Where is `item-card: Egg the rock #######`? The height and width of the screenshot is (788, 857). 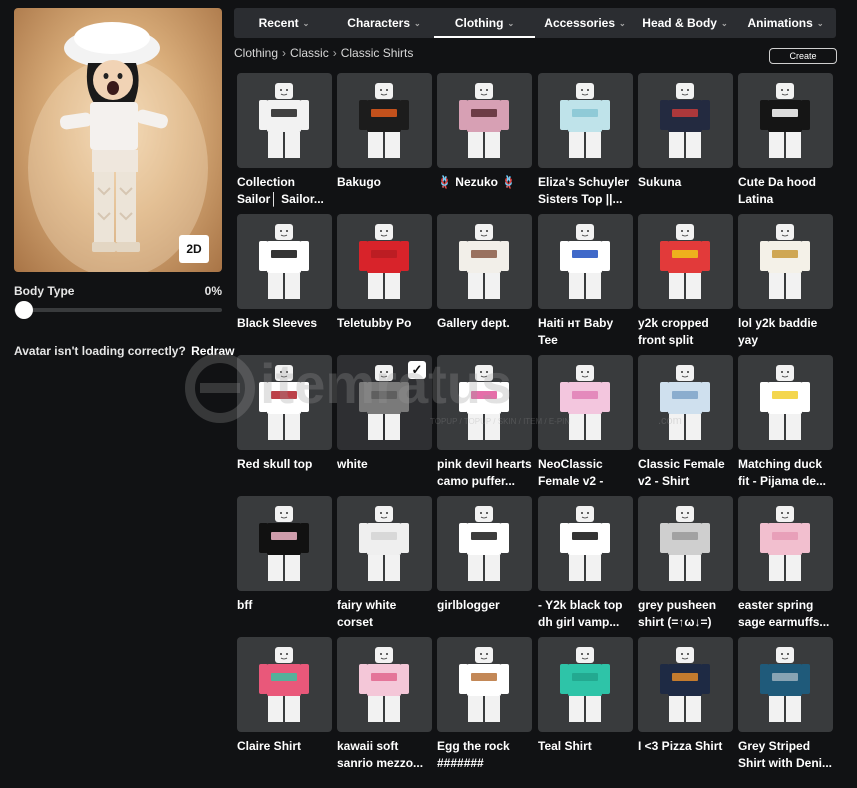 item-card: Egg the rock ####### is located at coordinates (484, 704).